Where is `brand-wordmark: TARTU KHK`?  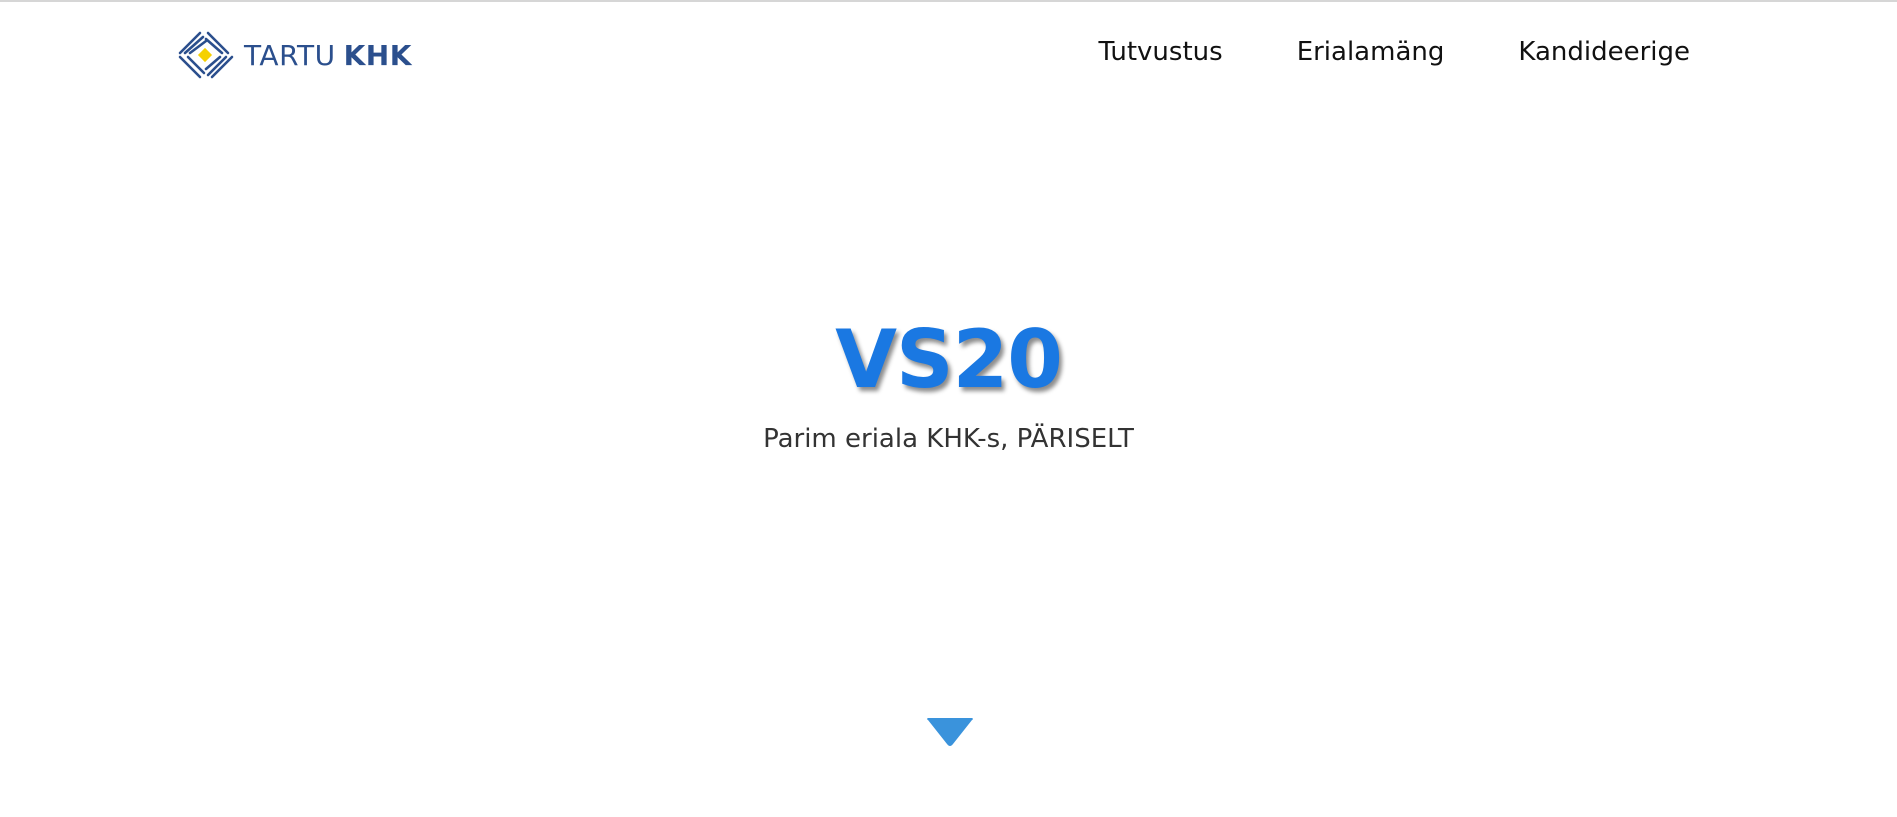 brand-wordmark: TARTU KHK is located at coordinates (328, 55).